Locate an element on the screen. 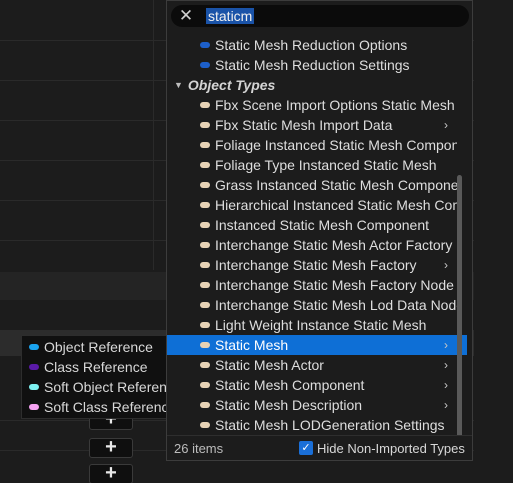  list-item: Foliage Instanced Static Mesh Component is located at coordinates (317, 145).